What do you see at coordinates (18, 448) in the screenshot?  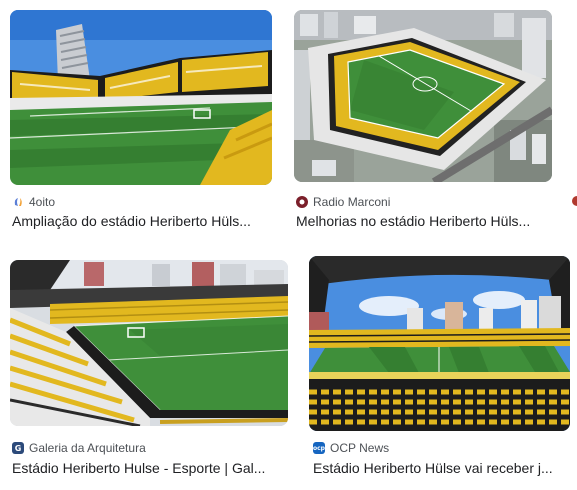 I see `galeria-da-arquitetura-logo-icon: G` at bounding box center [18, 448].